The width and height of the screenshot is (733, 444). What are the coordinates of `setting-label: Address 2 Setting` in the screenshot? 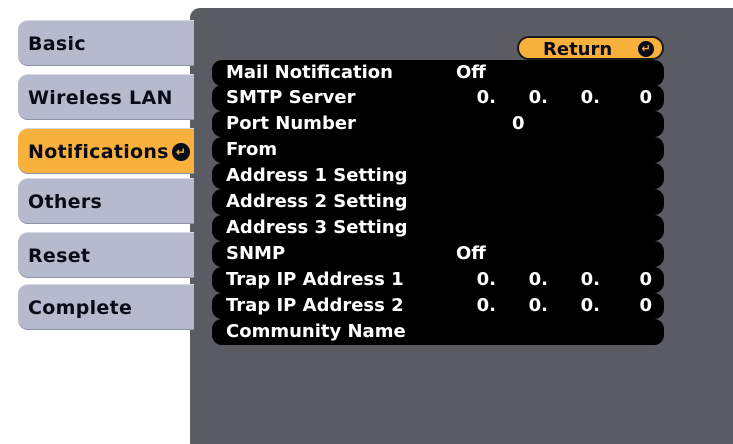 It's located at (317, 201).